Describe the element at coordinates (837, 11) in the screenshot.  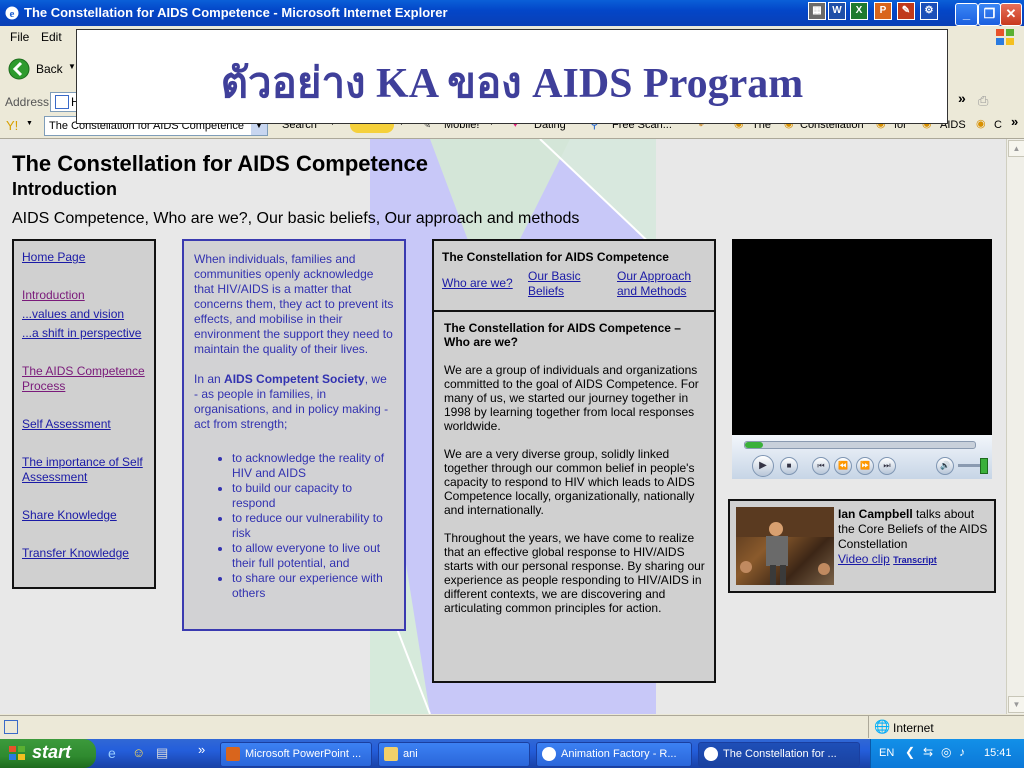
I see `word-icon: W` at that location.